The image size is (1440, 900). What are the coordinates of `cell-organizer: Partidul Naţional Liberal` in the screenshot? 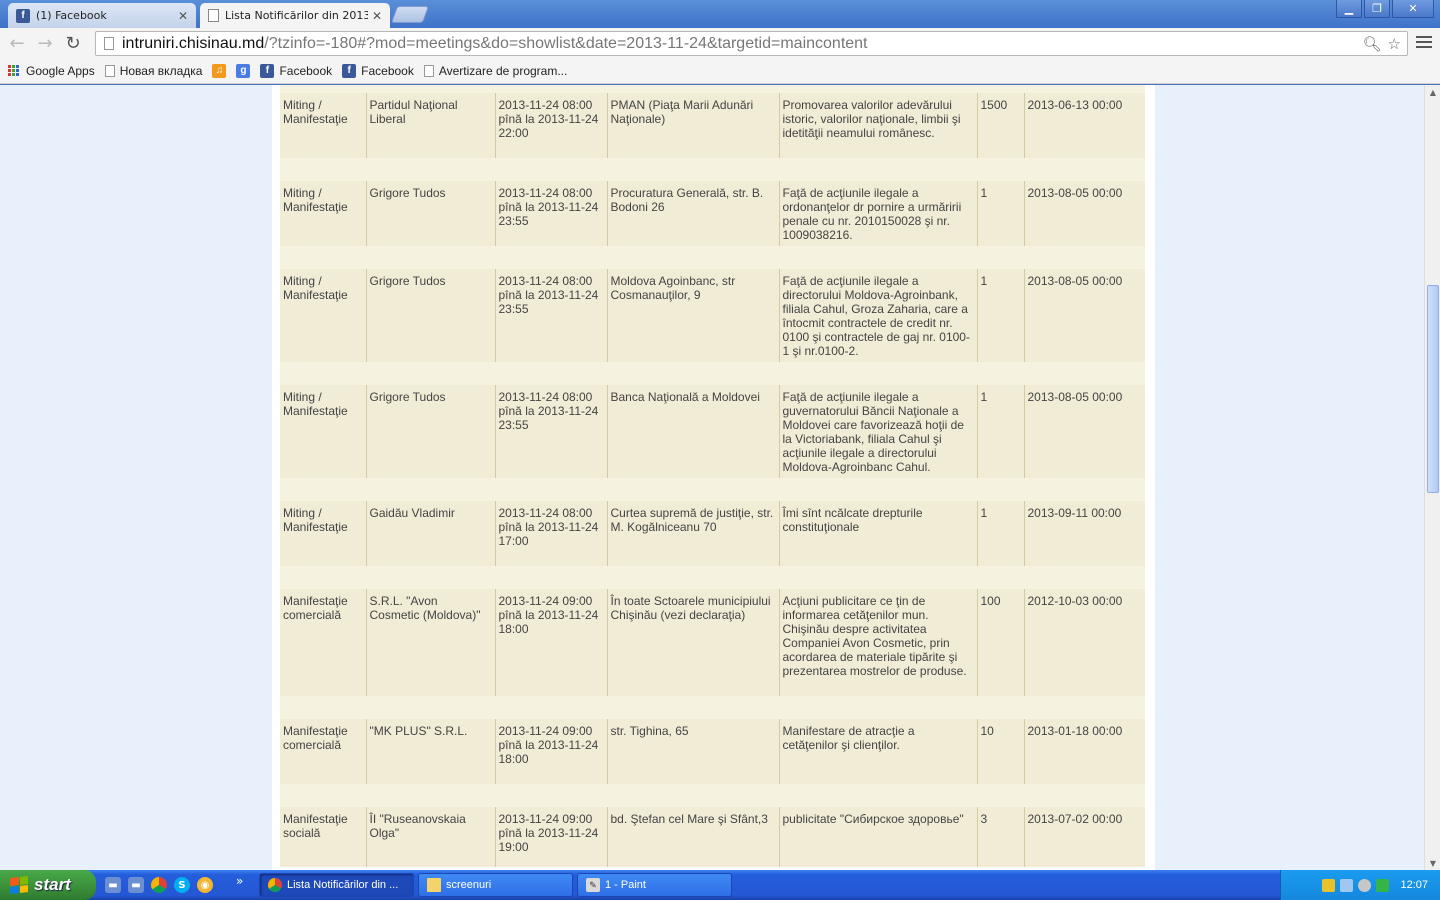 It's located at (431, 125).